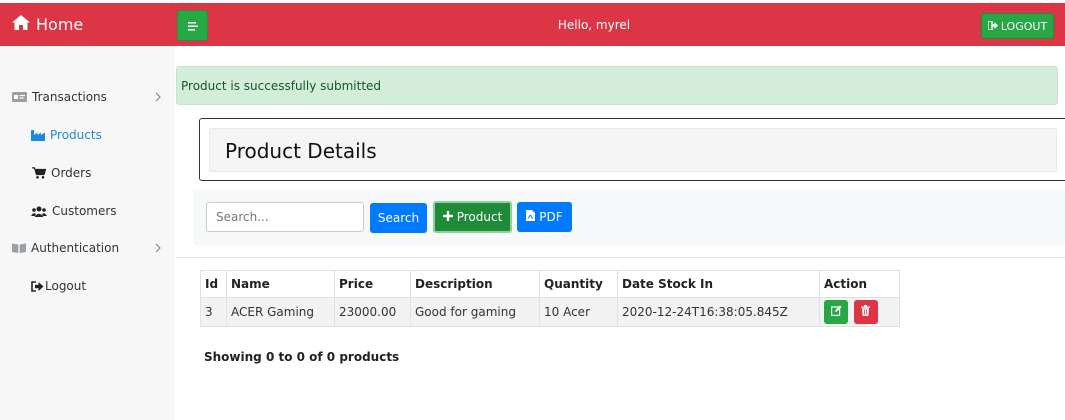 This screenshot has height=420, width=1065. I want to click on column-header-quantity: Quantity, so click(578, 284).